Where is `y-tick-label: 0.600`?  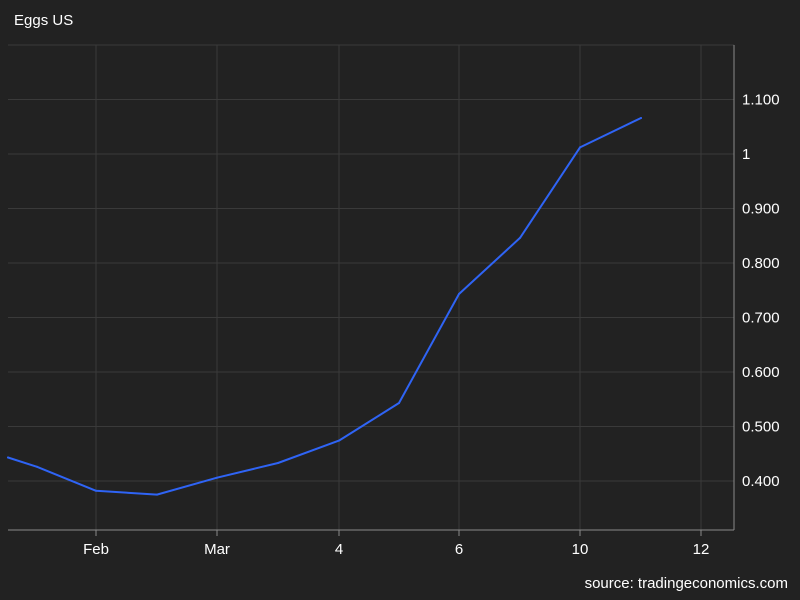
y-tick-label: 0.600 is located at coordinates (761, 372).